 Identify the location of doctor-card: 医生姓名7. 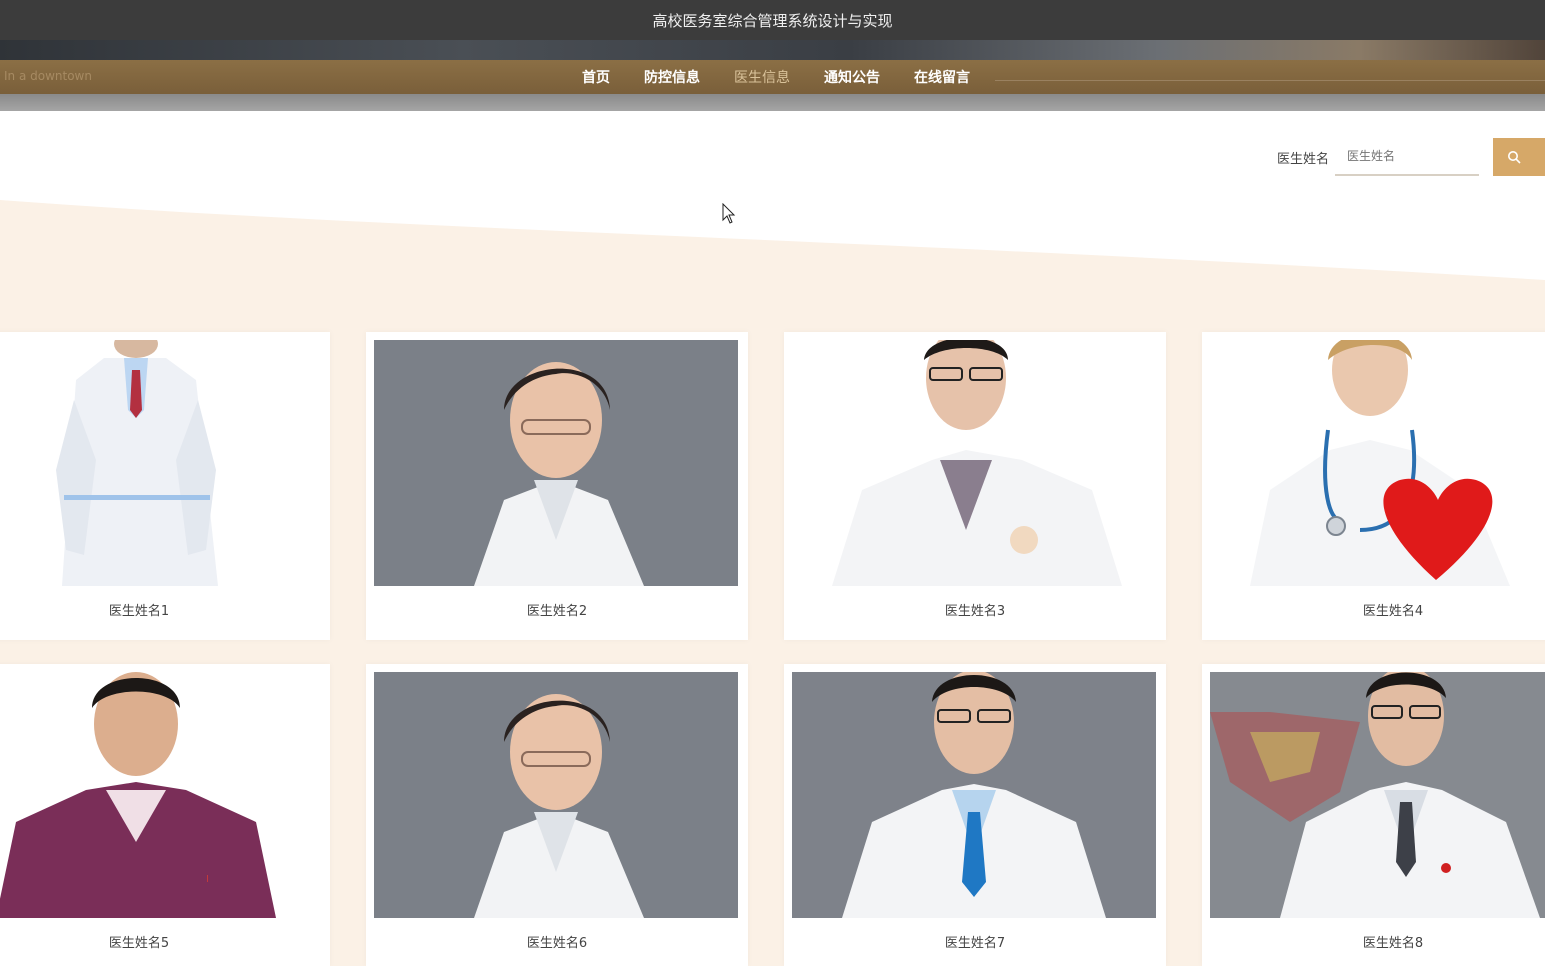
(975, 815).